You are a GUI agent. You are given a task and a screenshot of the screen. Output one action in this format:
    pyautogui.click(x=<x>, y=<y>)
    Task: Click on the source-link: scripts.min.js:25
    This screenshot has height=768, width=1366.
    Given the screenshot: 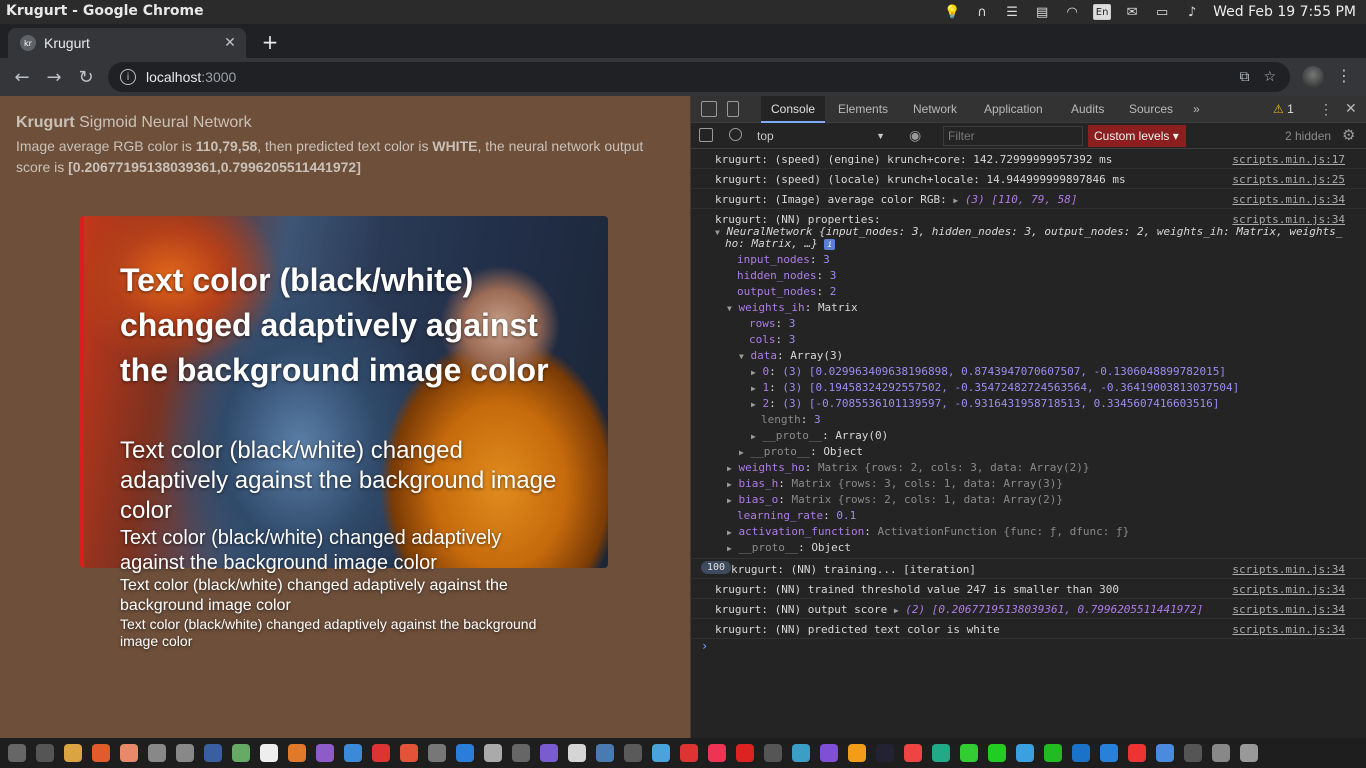 What is the action you would take?
    pyautogui.click(x=1288, y=179)
    